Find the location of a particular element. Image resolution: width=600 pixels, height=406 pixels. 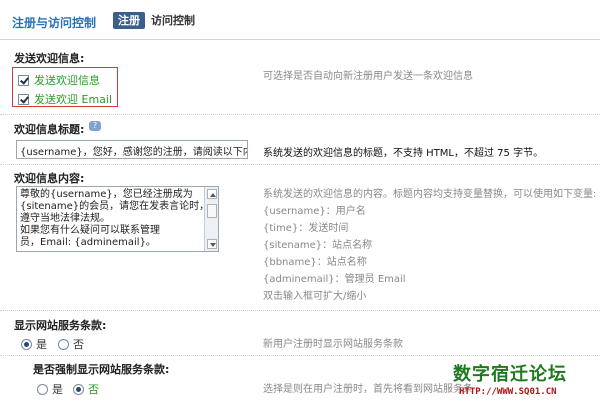

welcome-content-label: 欢迎信息内容: is located at coordinates (49, 178).